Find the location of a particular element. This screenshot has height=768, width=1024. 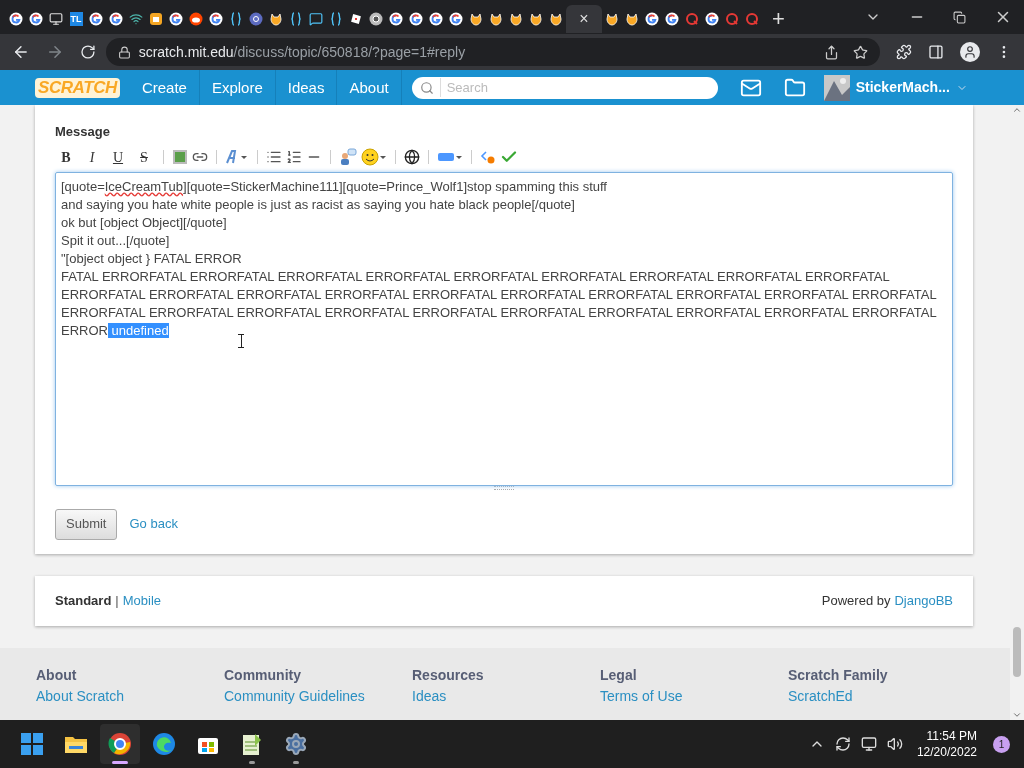

footer-heading: Community is located at coordinates (263, 674).